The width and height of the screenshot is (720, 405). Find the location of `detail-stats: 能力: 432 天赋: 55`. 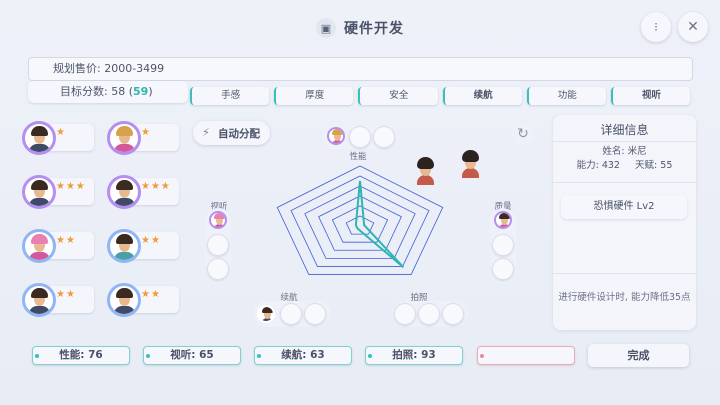

detail-stats: 能力: 432 天赋: 55 is located at coordinates (624, 165).